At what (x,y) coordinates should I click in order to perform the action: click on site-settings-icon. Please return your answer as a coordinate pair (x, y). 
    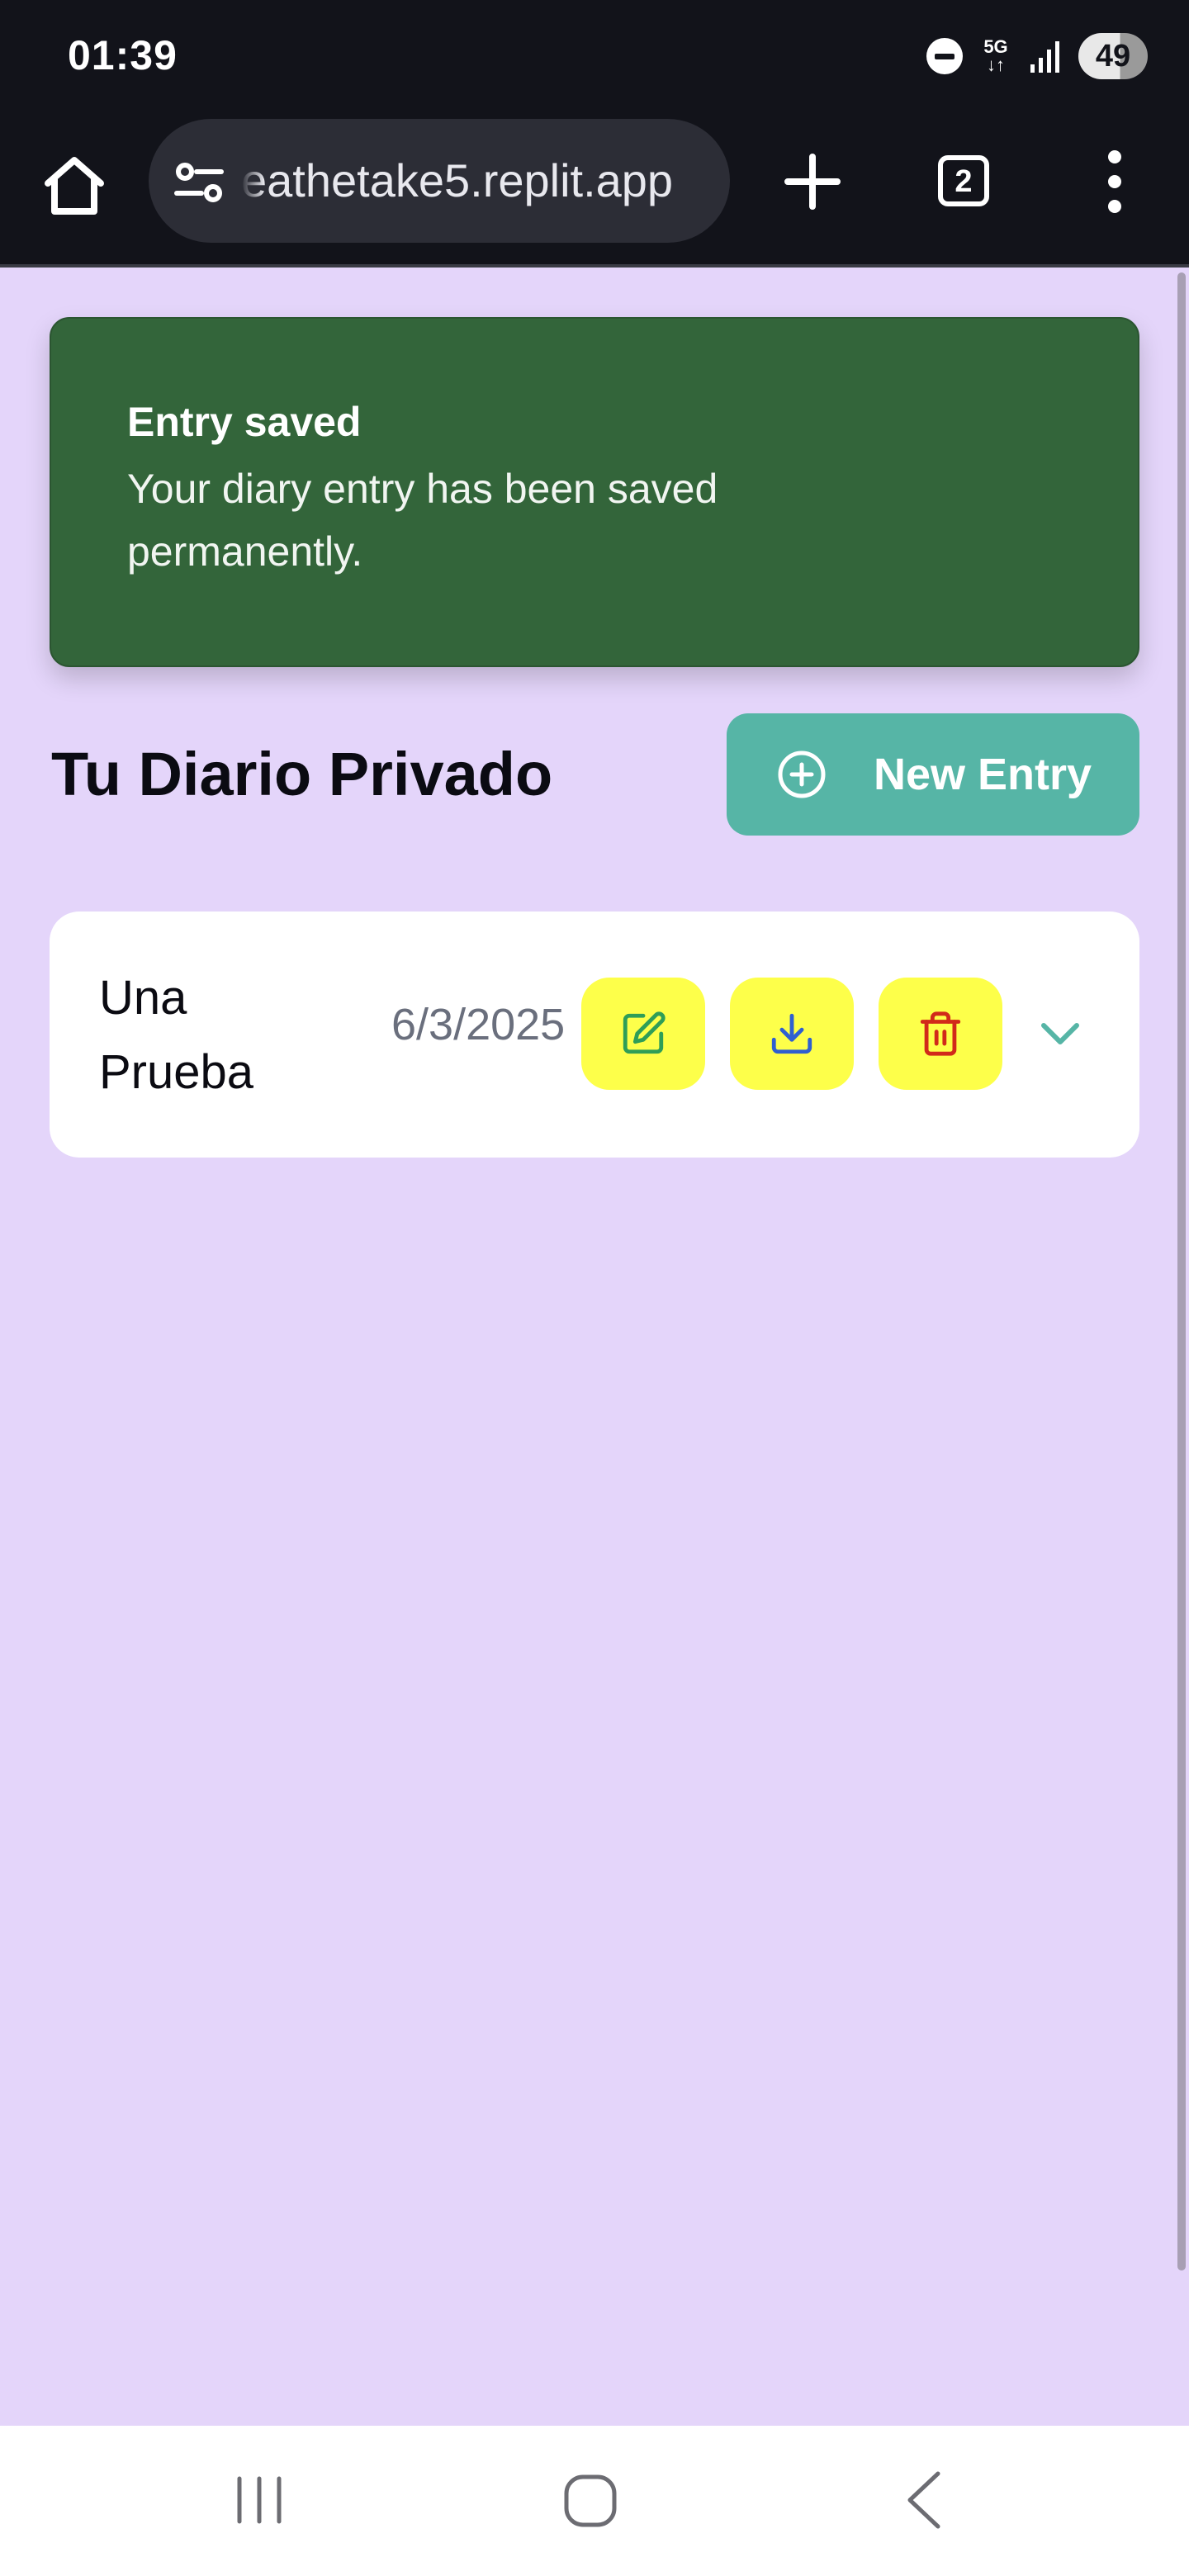
    Looking at the image, I should click on (199, 182).